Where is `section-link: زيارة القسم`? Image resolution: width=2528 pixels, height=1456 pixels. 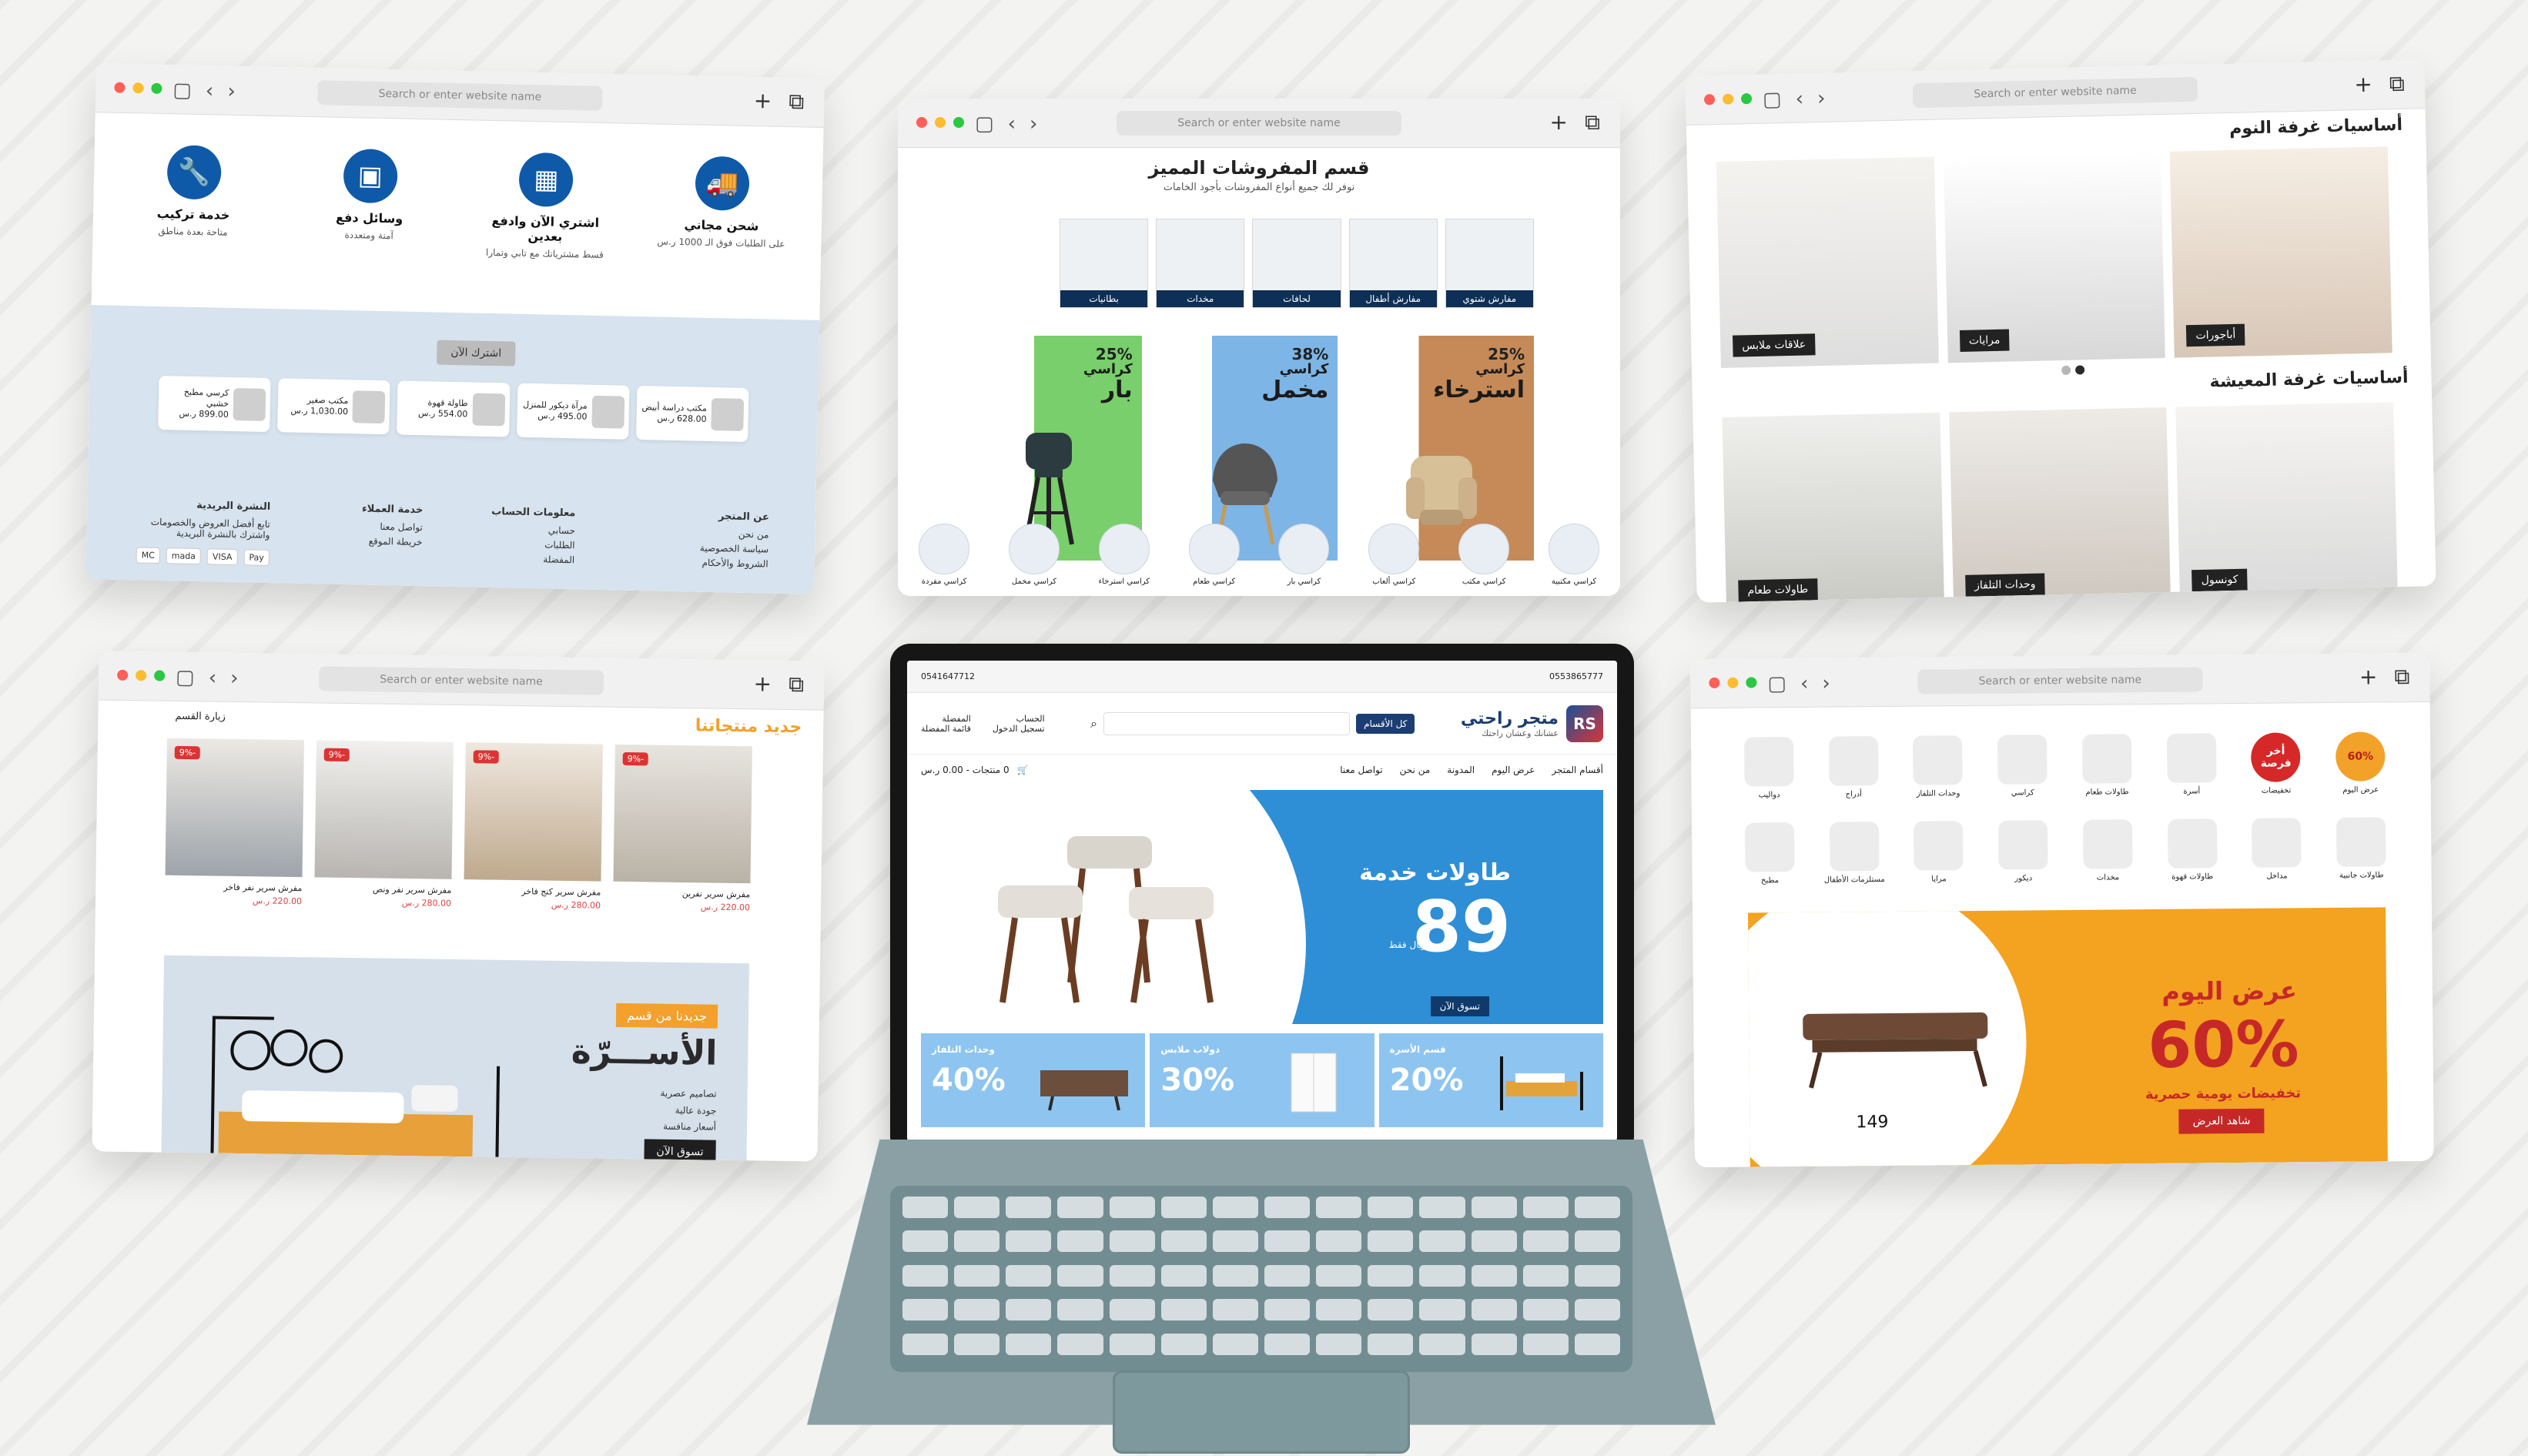 section-link: زيارة القسم is located at coordinates (200, 717).